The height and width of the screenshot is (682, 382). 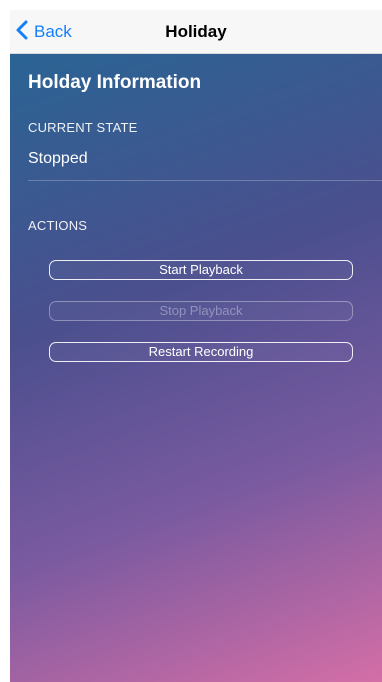 What do you see at coordinates (201, 270) in the screenshot?
I see `start-playback-button: Start Playback` at bounding box center [201, 270].